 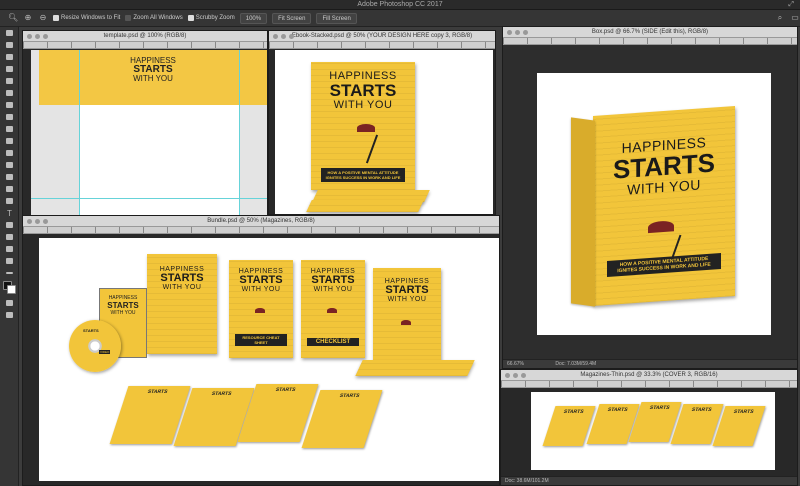 What do you see at coordinates (791, 5) in the screenshot?
I see `fullscreen-icon: ⤢` at bounding box center [791, 5].